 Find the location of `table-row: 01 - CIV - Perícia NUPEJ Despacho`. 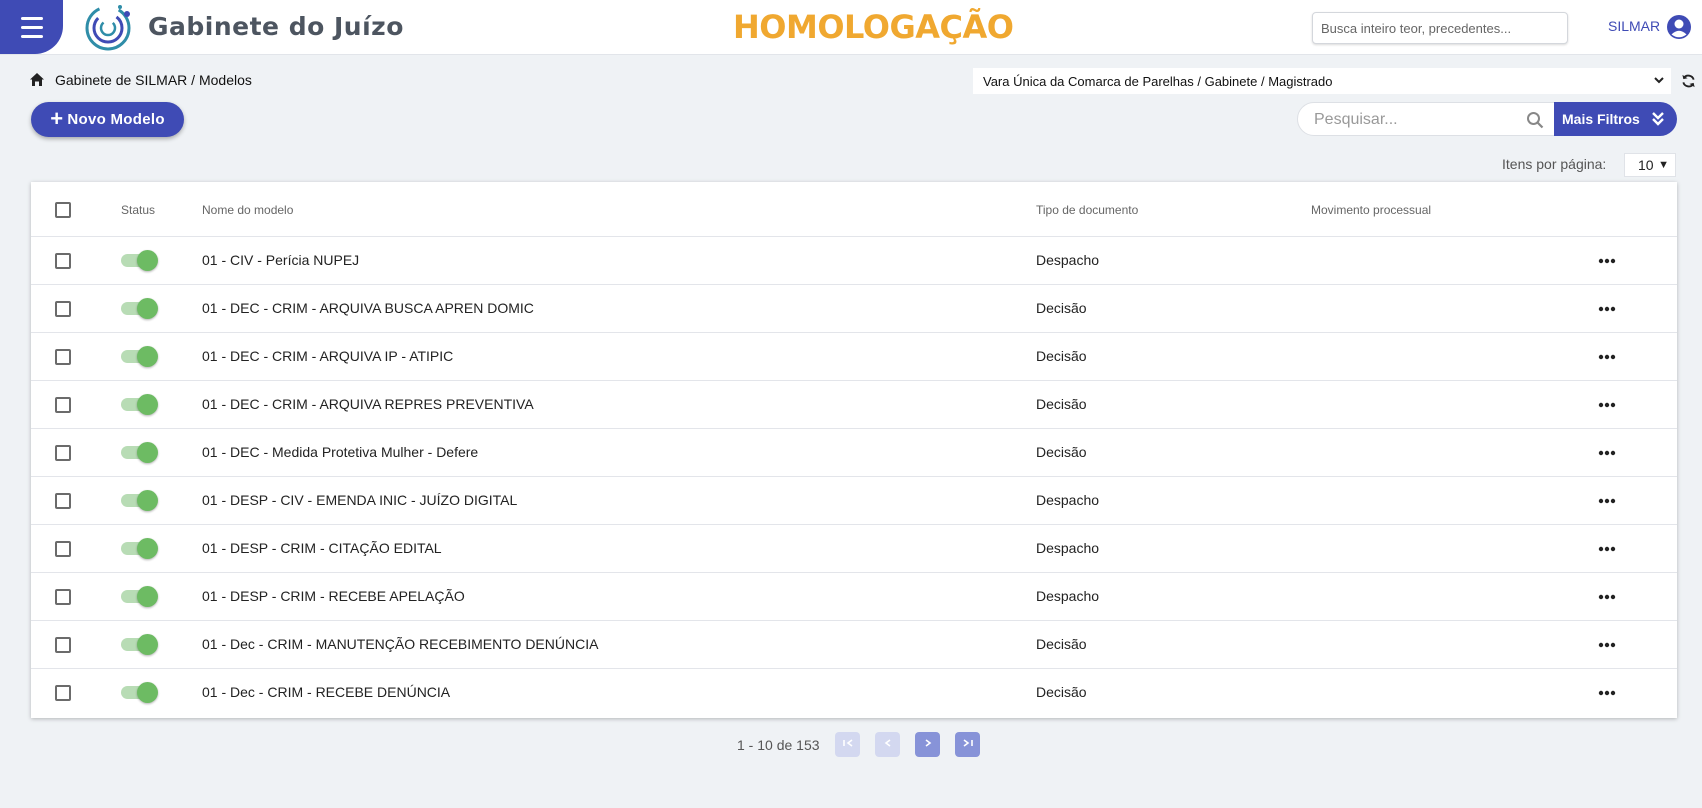

table-row: 01 - CIV - Perícia NUPEJ Despacho is located at coordinates (854, 261).